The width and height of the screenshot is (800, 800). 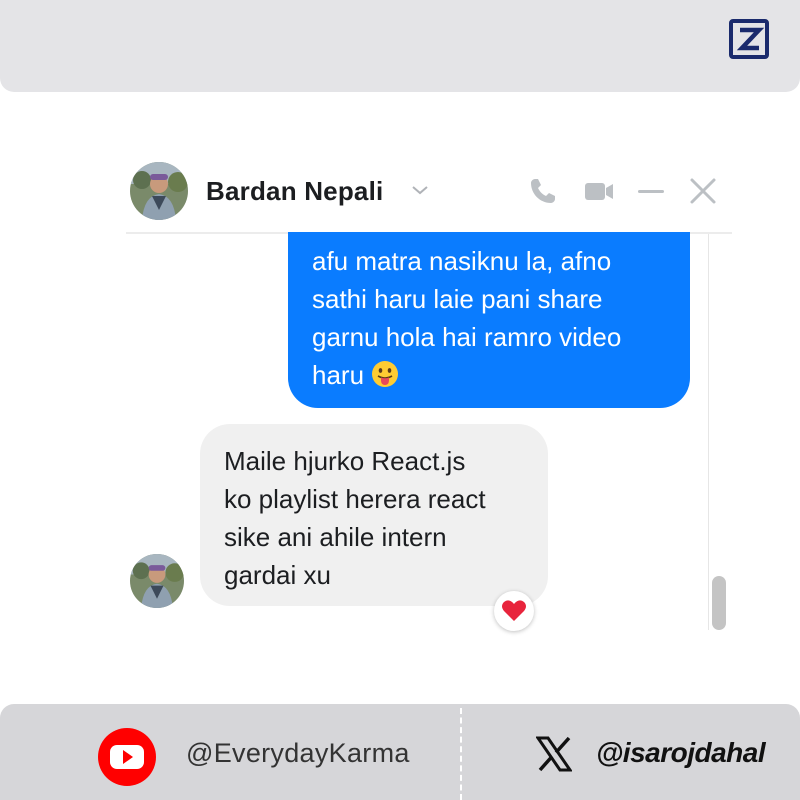 What do you see at coordinates (420, 190) in the screenshot?
I see `chevron-down-icon` at bounding box center [420, 190].